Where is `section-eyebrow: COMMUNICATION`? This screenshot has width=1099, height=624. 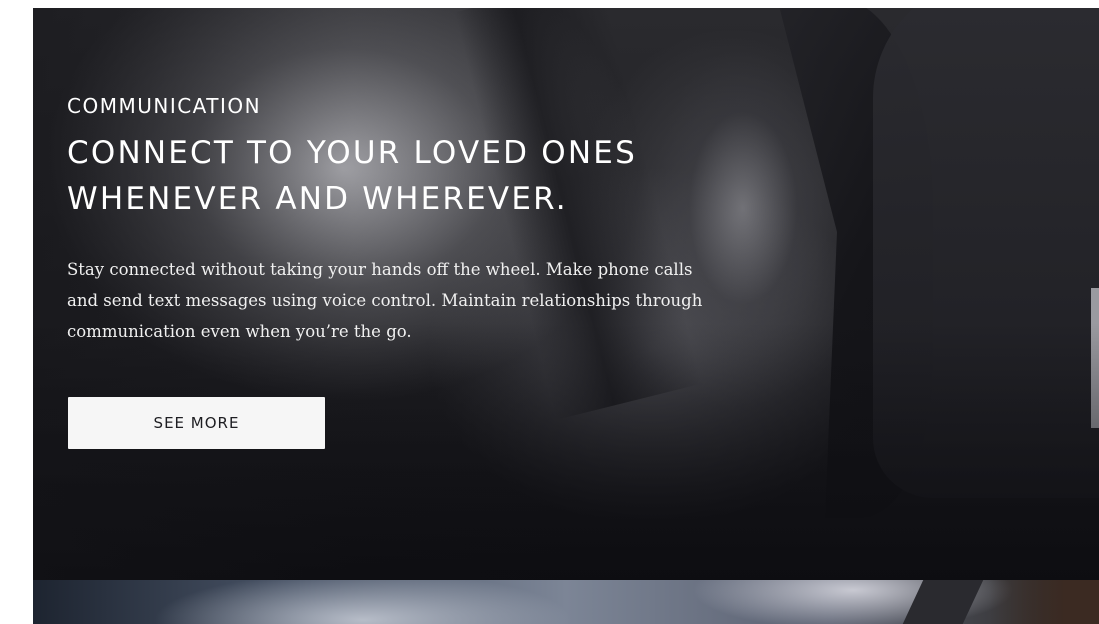
section-eyebrow: COMMUNICATION is located at coordinates (164, 106).